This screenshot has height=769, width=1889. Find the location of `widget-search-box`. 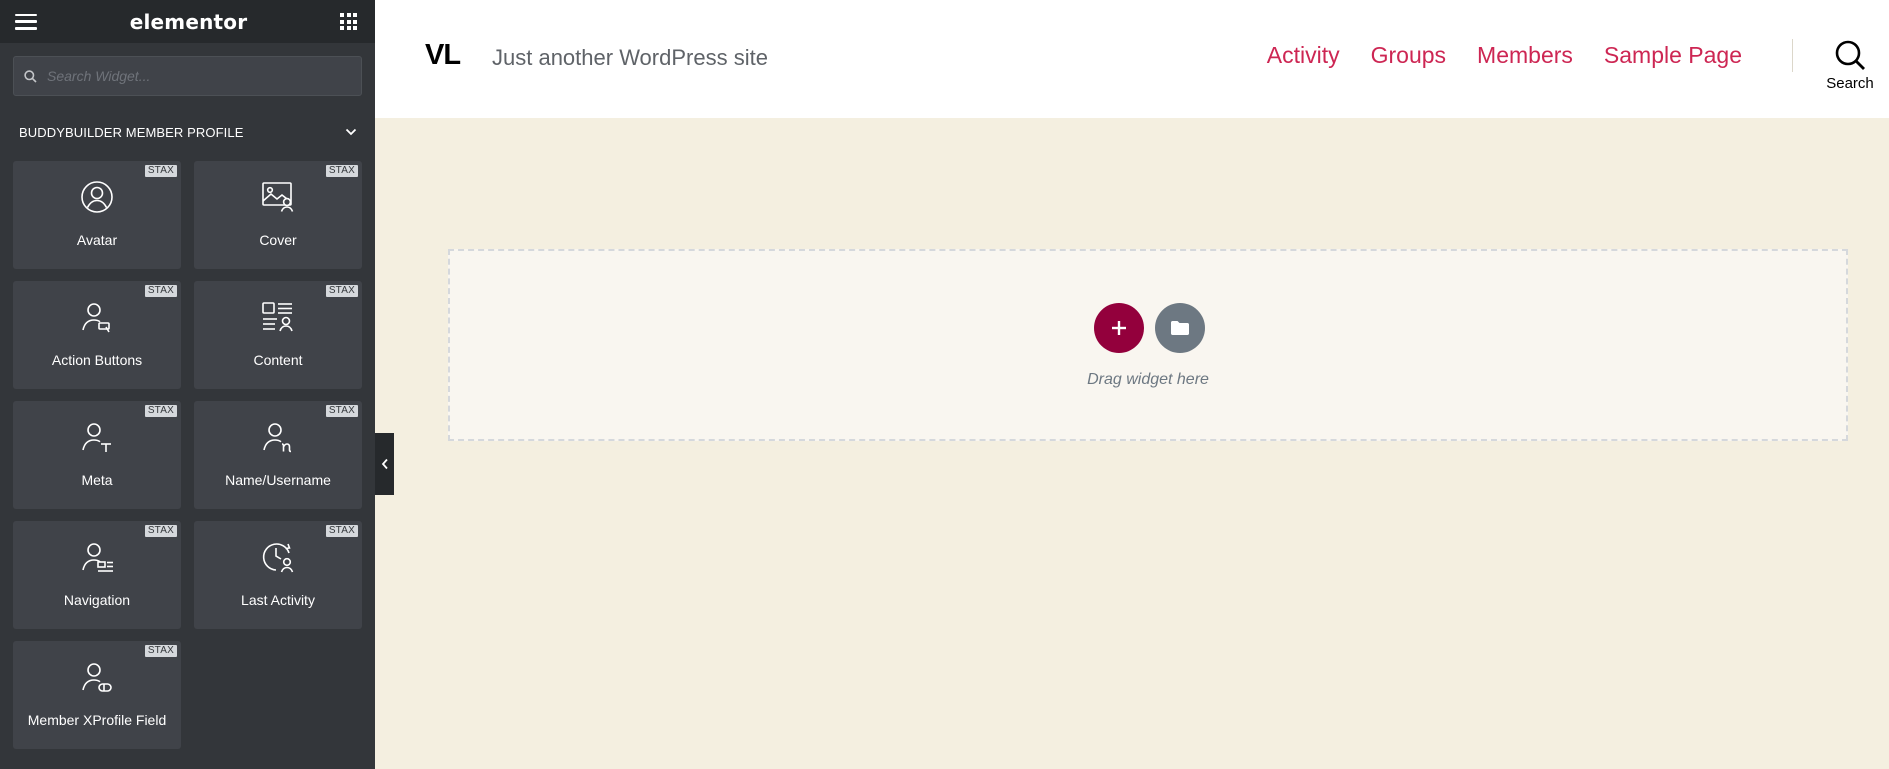

widget-search-box is located at coordinates (187, 76).